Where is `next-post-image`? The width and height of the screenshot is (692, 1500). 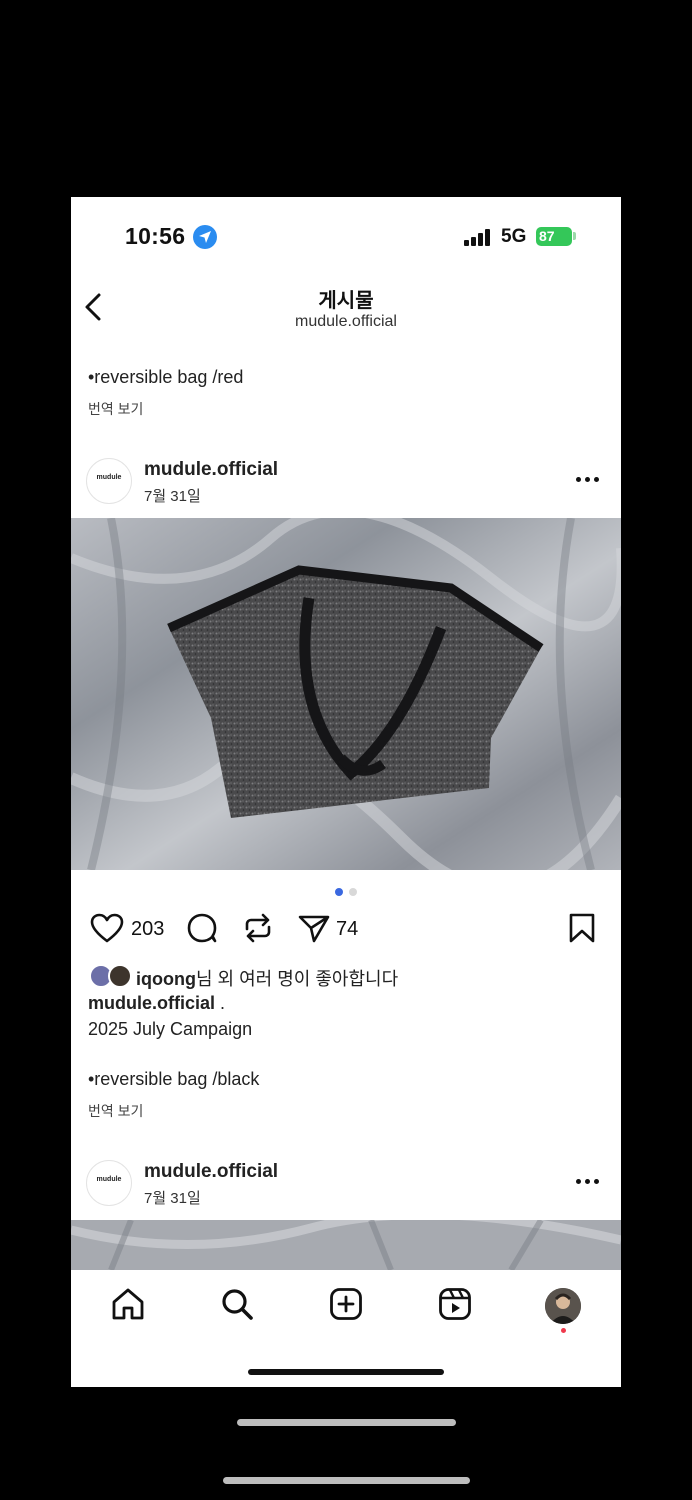 next-post-image is located at coordinates (346, 1245).